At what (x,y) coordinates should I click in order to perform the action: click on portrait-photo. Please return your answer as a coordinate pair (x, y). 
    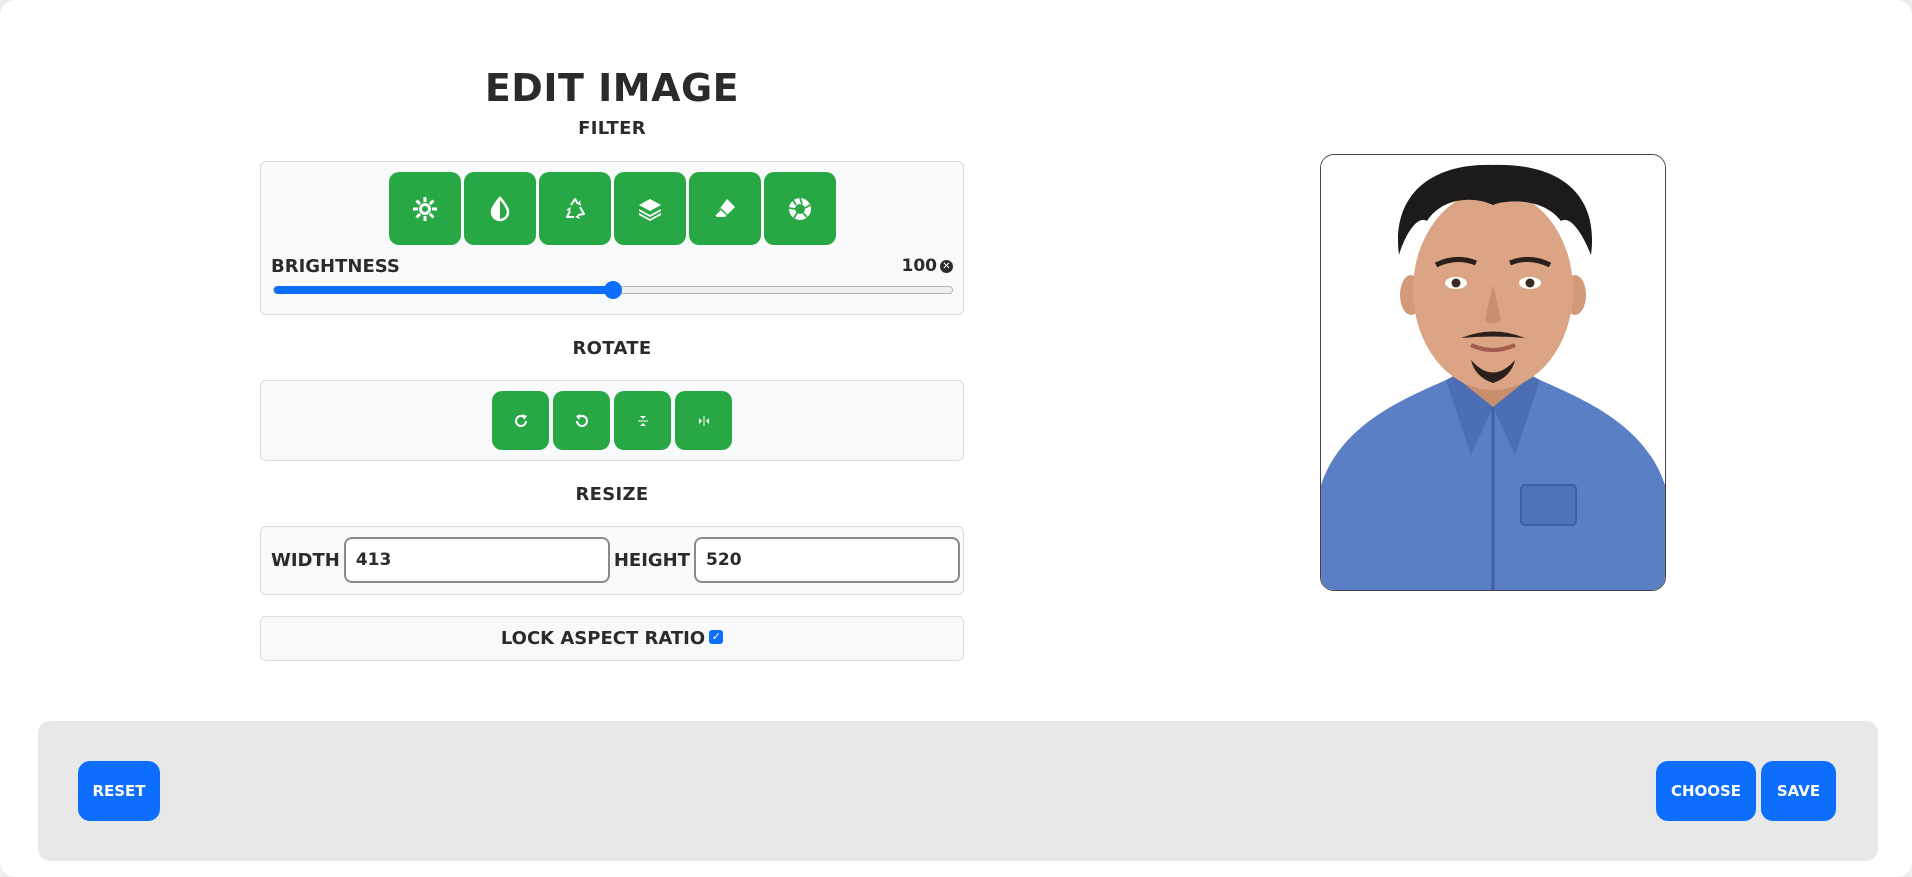
    Looking at the image, I should click on (1493, 372).